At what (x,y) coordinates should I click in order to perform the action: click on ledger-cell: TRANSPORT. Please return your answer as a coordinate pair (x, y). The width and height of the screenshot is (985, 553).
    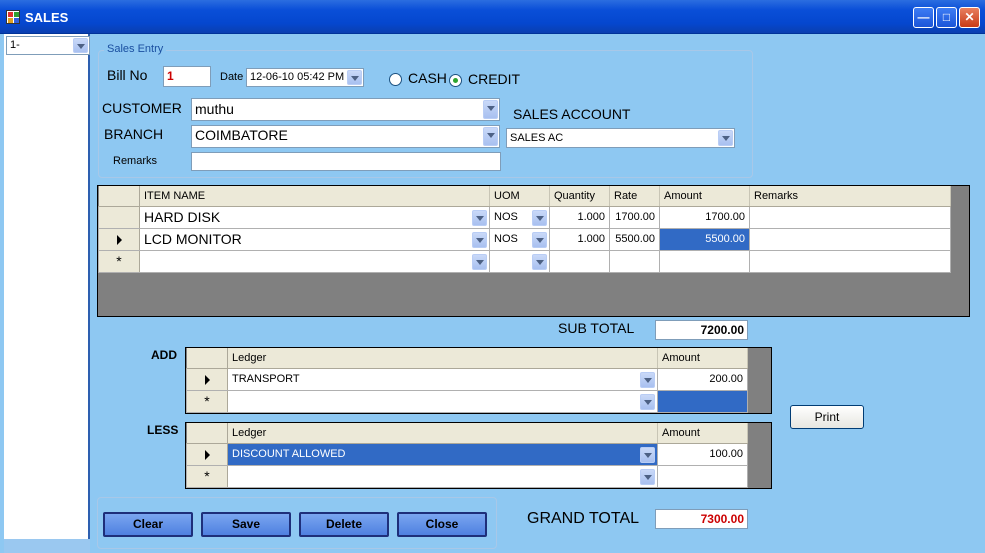
    Looking at the image, I should click on (442, 379).